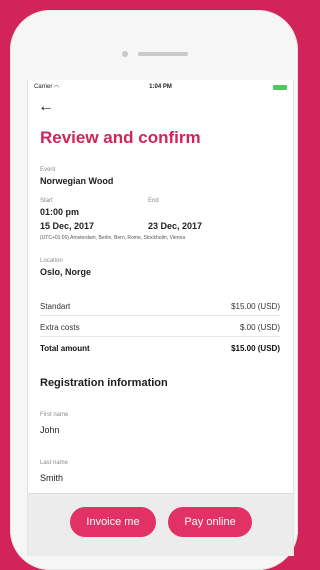 This screenshot has width=320, height=570. I want to click on status-bar: Carrier ◠ 1:04 PM, so click(160, 87).